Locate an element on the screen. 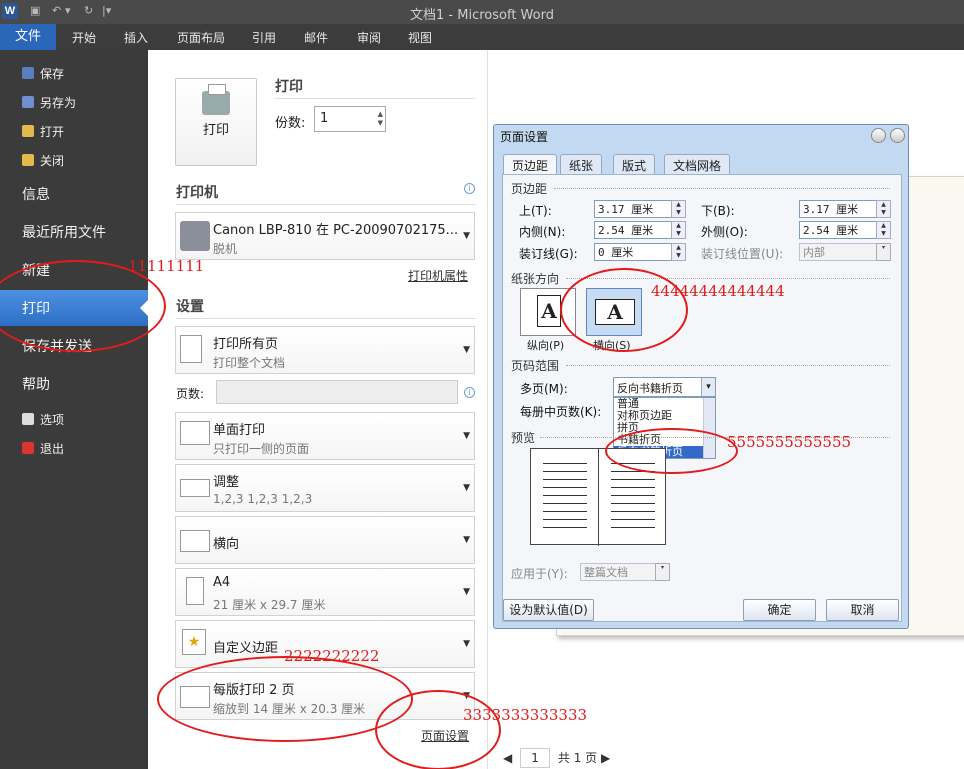 This screenshot has height=769, width=964. divider is located at coordinates (375, 98).